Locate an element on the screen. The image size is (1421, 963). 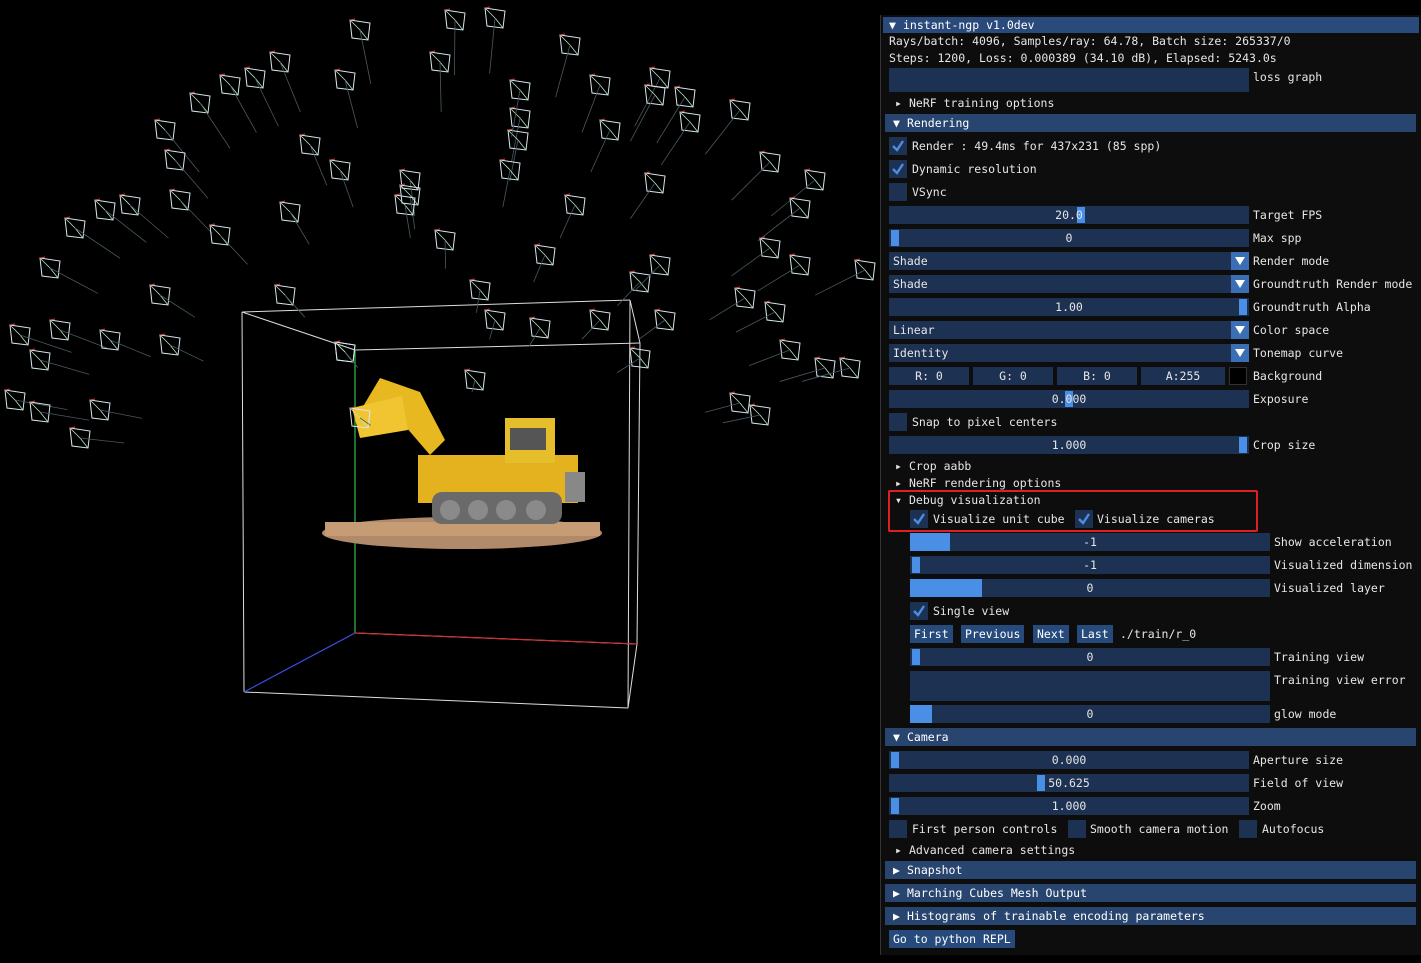
dynamic-resolution-checkbox is located at coordinates (898, 169).